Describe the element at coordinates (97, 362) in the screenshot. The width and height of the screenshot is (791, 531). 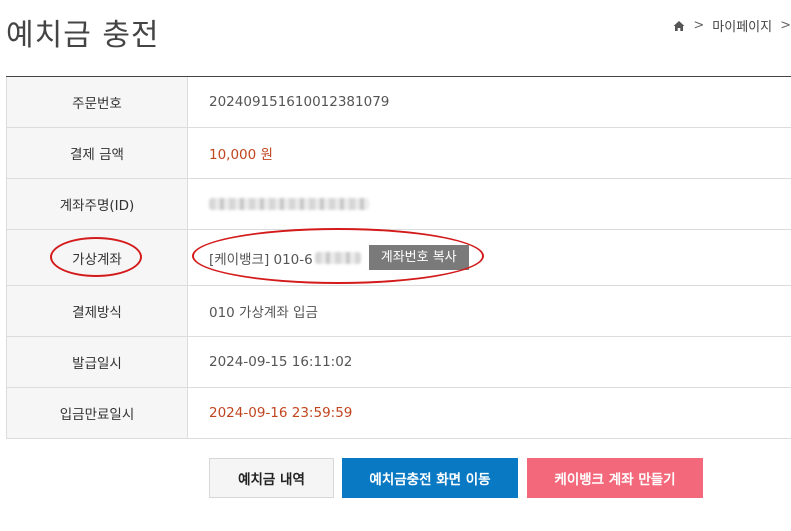
I see `label-issued-at: 발급일시` at that location.